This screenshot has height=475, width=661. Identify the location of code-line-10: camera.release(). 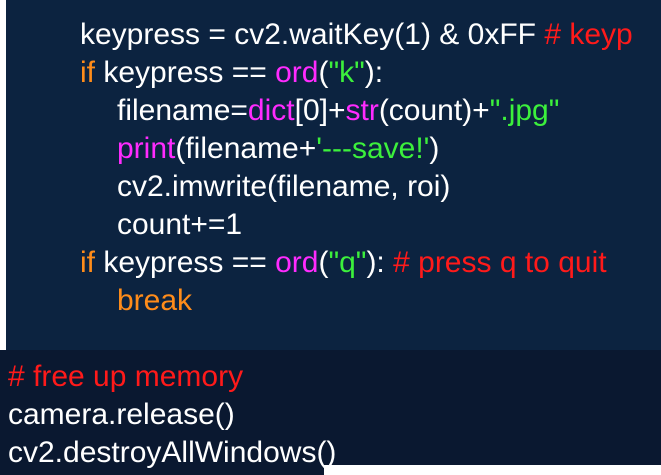
(121, 416).